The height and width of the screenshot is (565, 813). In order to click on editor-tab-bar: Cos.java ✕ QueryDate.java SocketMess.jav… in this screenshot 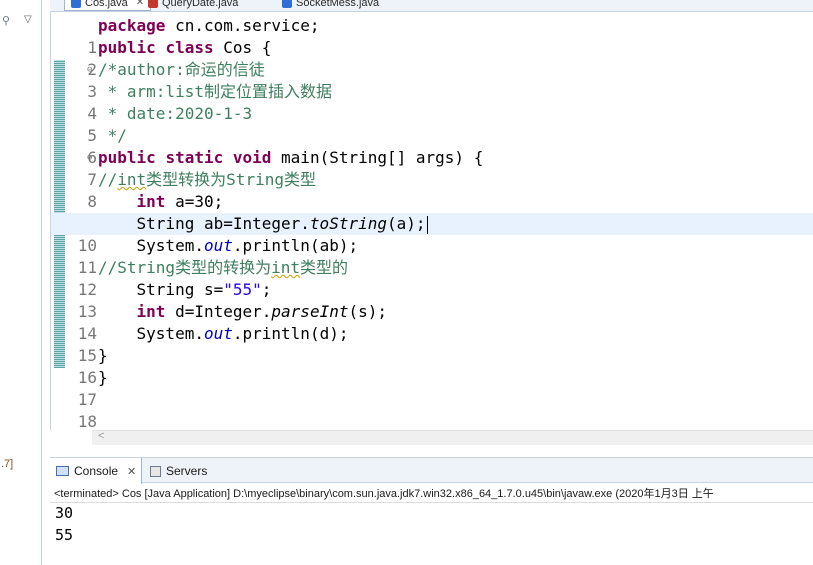, I will do `click(431, 6)`.